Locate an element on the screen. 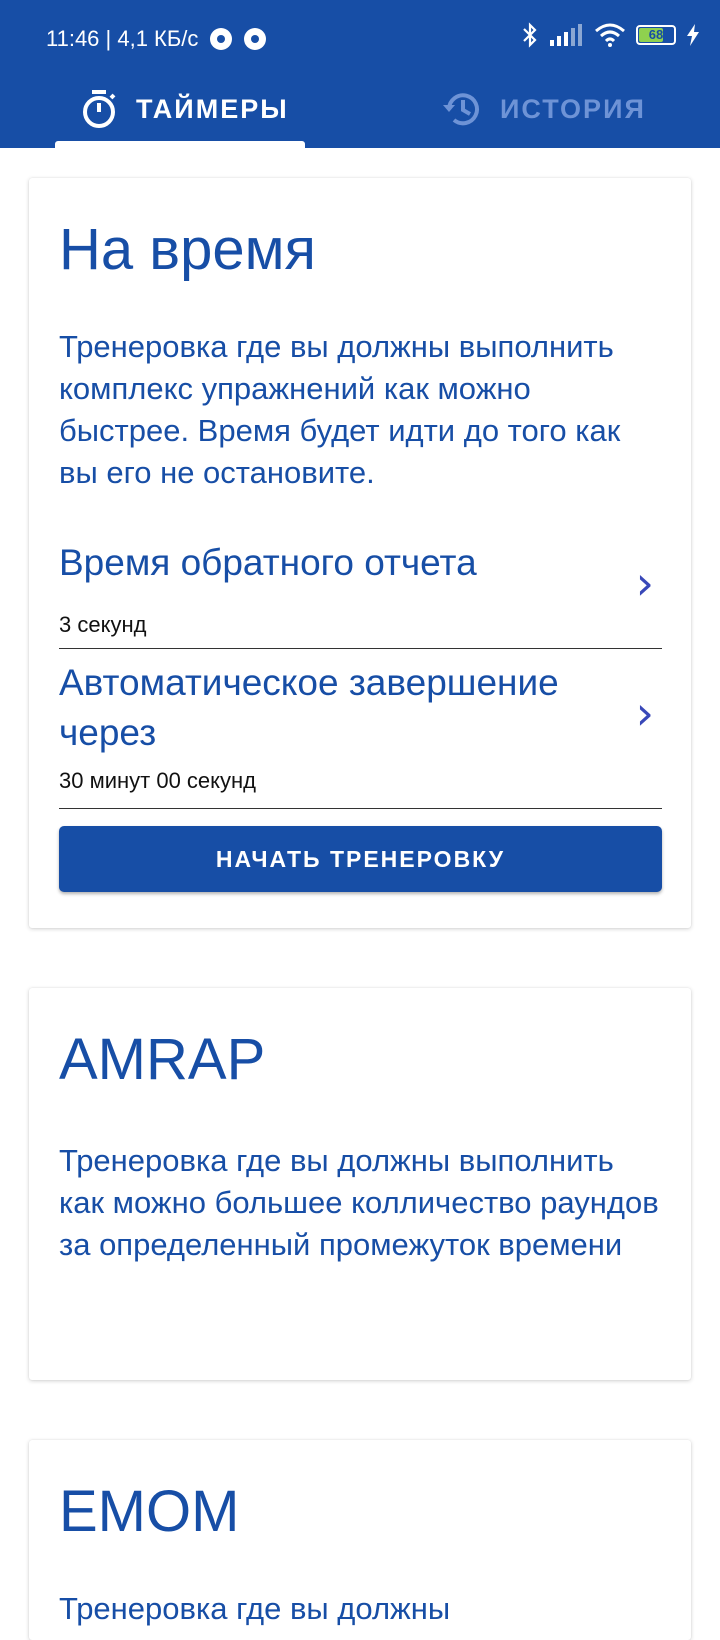  wifi-icon is located at coordinates (610, 35).